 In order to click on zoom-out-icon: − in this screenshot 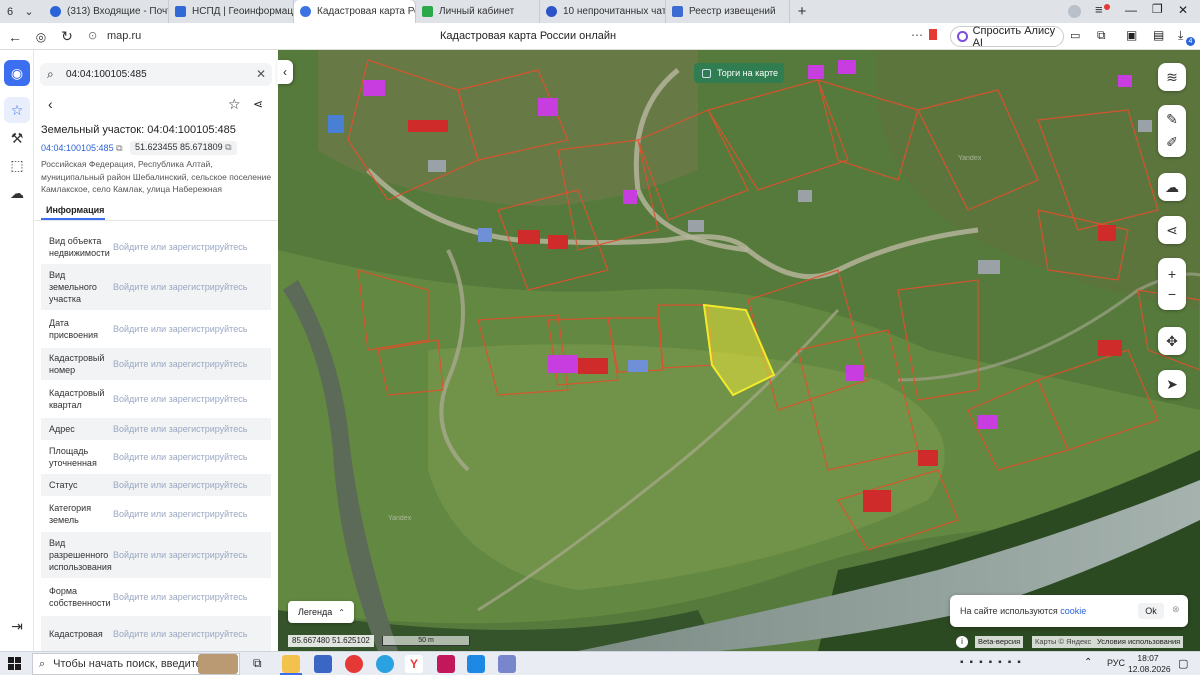, I will do `click(1172, 294)`.